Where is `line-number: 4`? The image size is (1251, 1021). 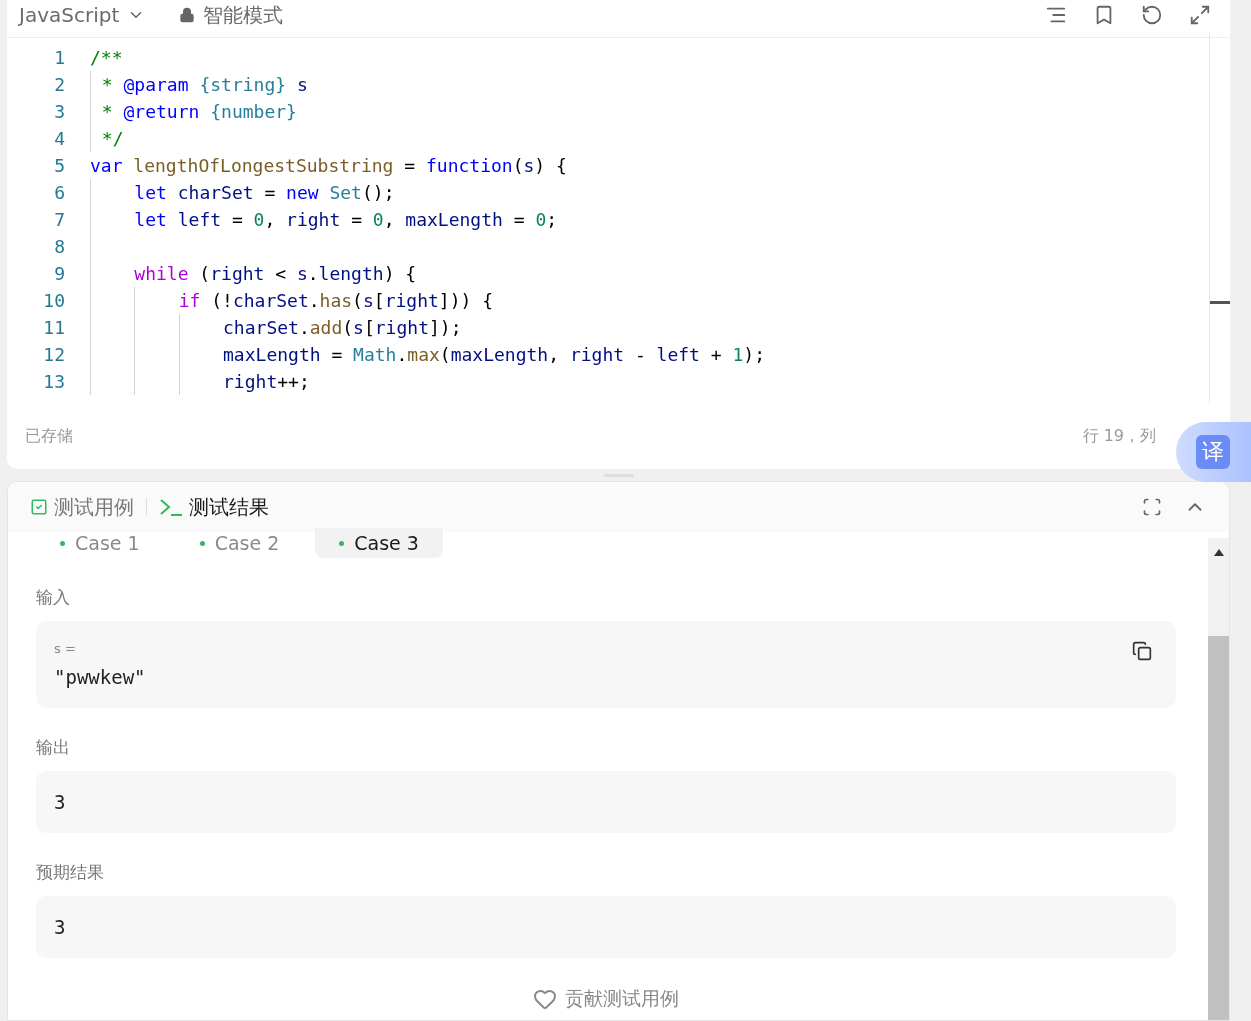 line-number: 4 is located at coordinates (59, 139).